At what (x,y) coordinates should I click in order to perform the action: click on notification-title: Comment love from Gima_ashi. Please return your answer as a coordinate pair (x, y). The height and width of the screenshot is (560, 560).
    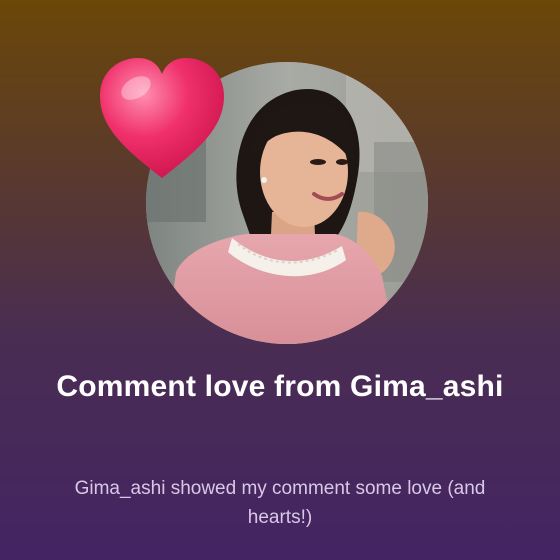
    Looking at the image, I should click on (280, 386).